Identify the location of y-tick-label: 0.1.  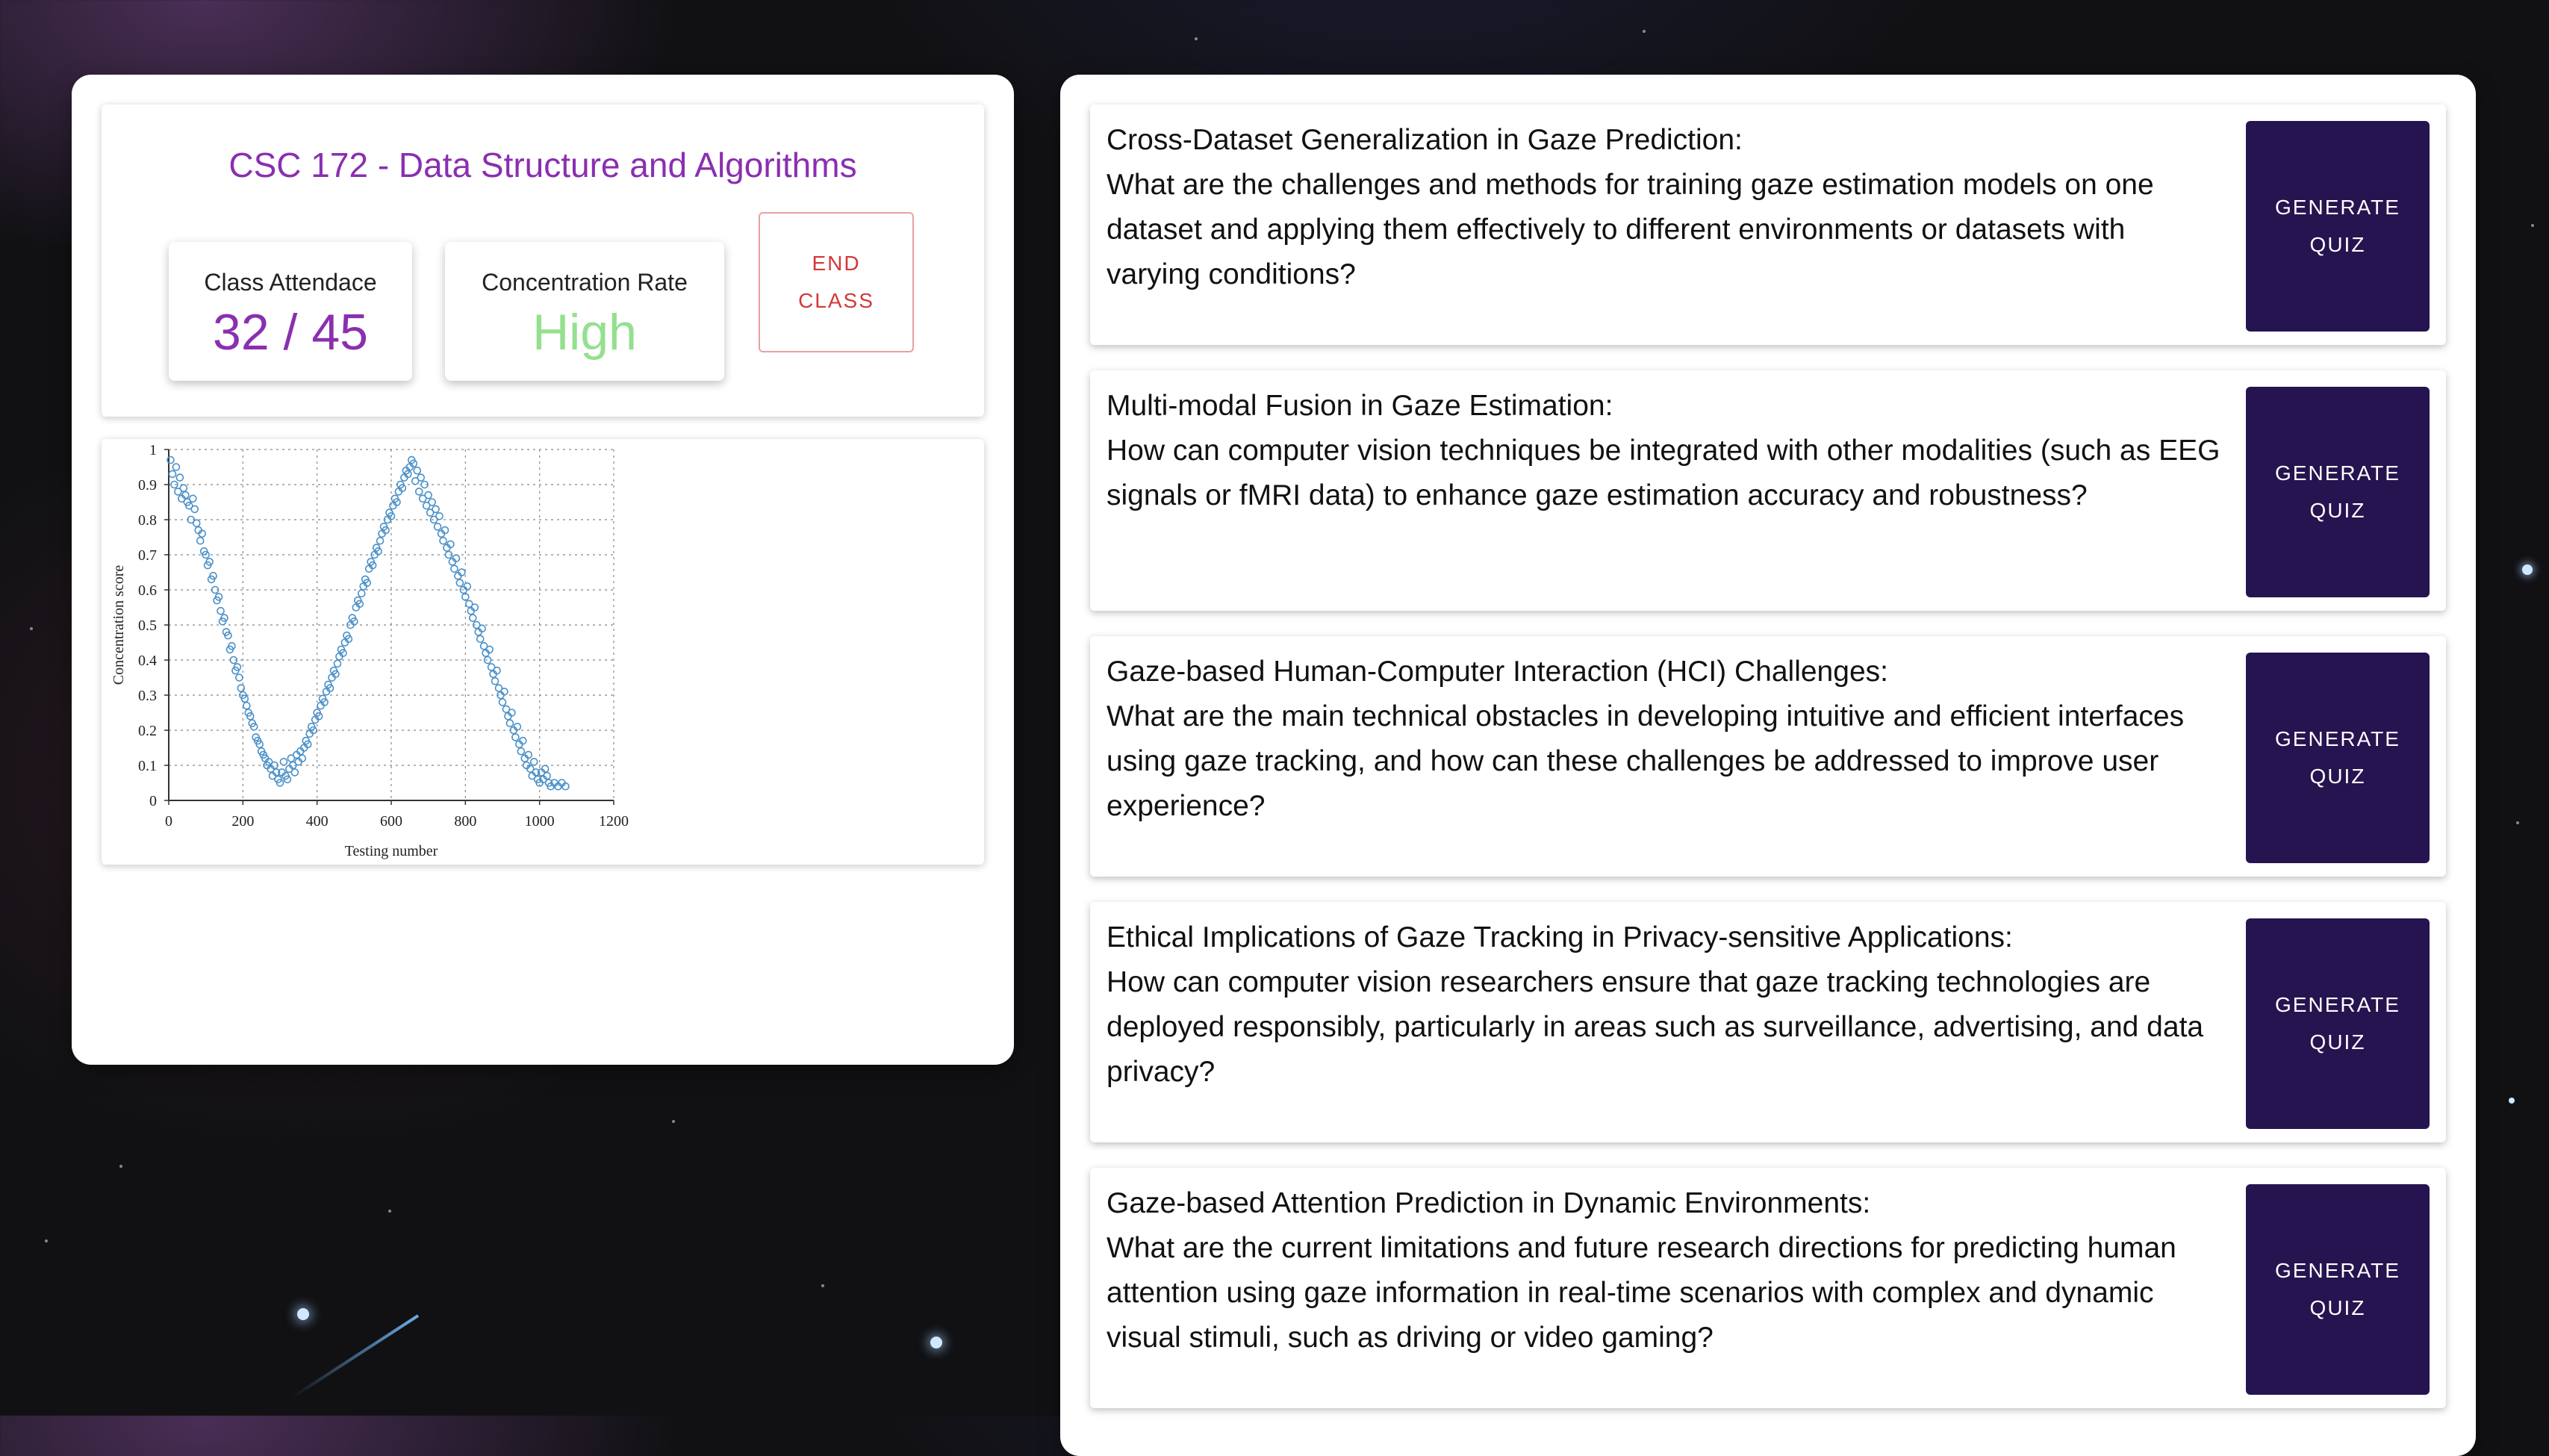
(147, 766).